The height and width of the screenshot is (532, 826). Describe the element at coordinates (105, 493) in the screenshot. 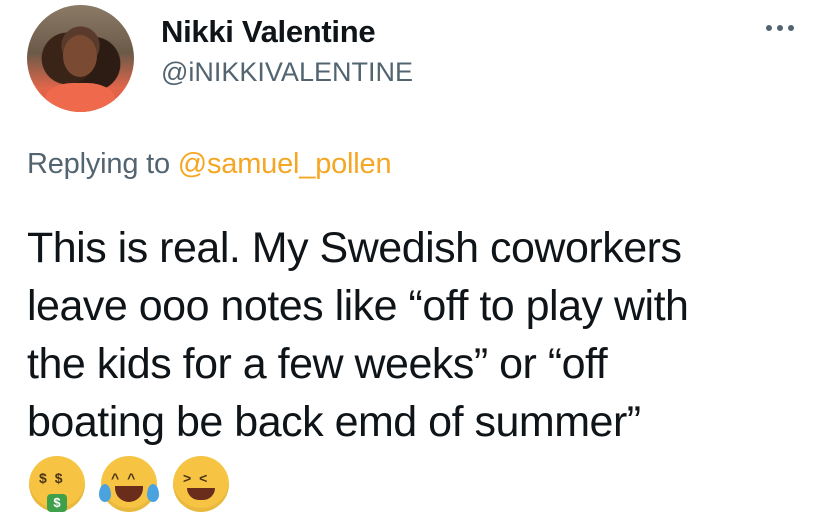

I see `tear-left` at that location.